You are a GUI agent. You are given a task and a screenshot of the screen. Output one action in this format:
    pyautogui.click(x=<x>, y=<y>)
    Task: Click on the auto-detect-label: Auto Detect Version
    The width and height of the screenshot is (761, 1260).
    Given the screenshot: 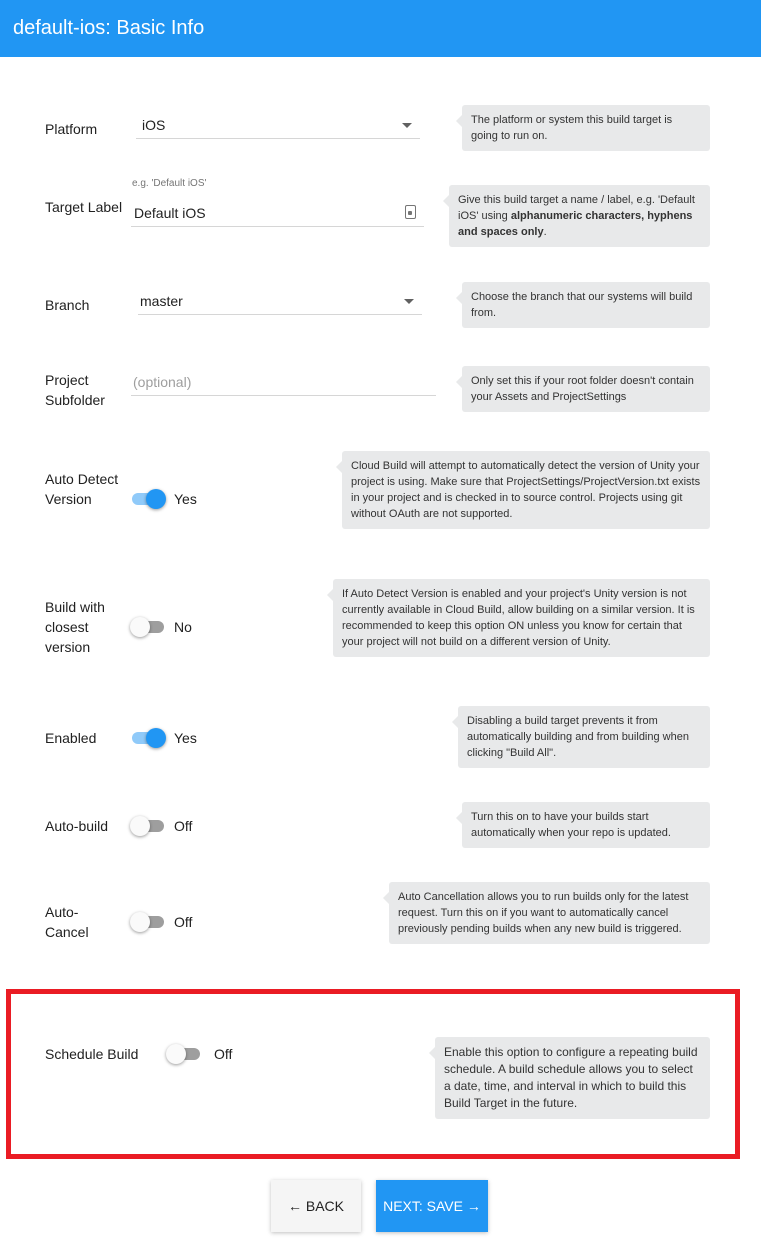 What is the action you would take?
    pyautogui.click(x=82, y=489)
    